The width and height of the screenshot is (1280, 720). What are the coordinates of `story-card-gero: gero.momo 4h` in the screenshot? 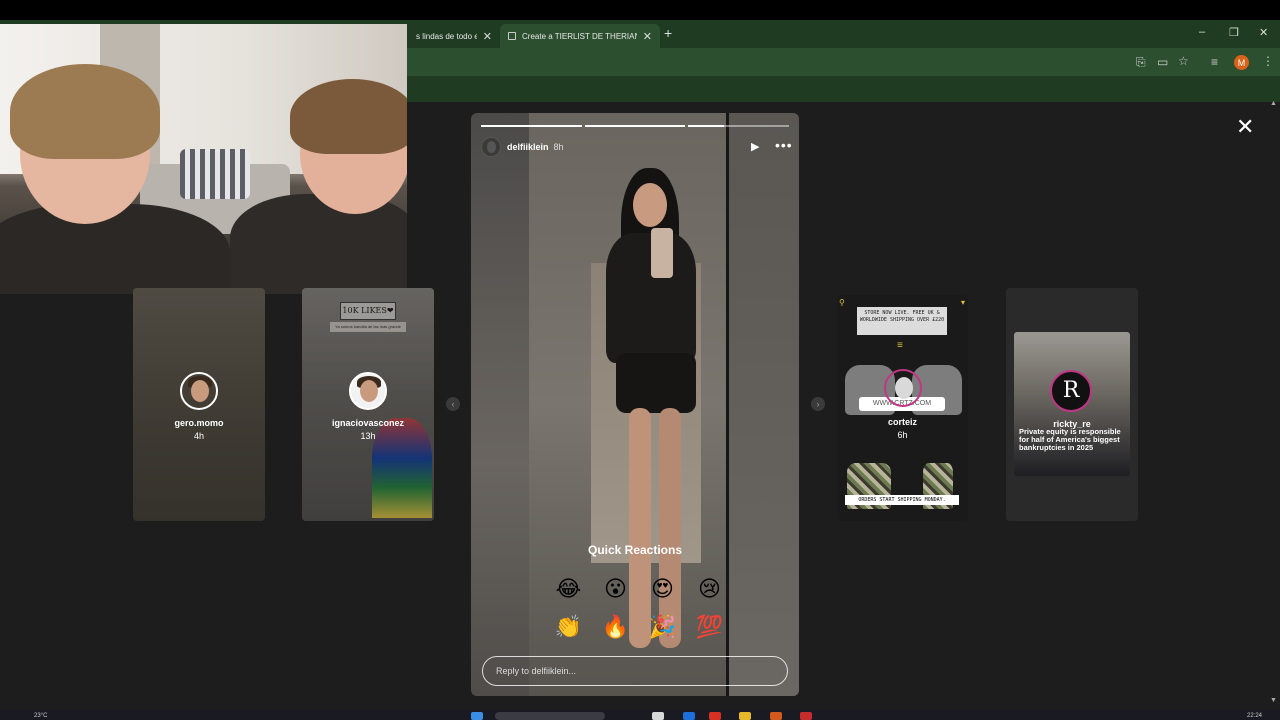 It's located at (199, 404).